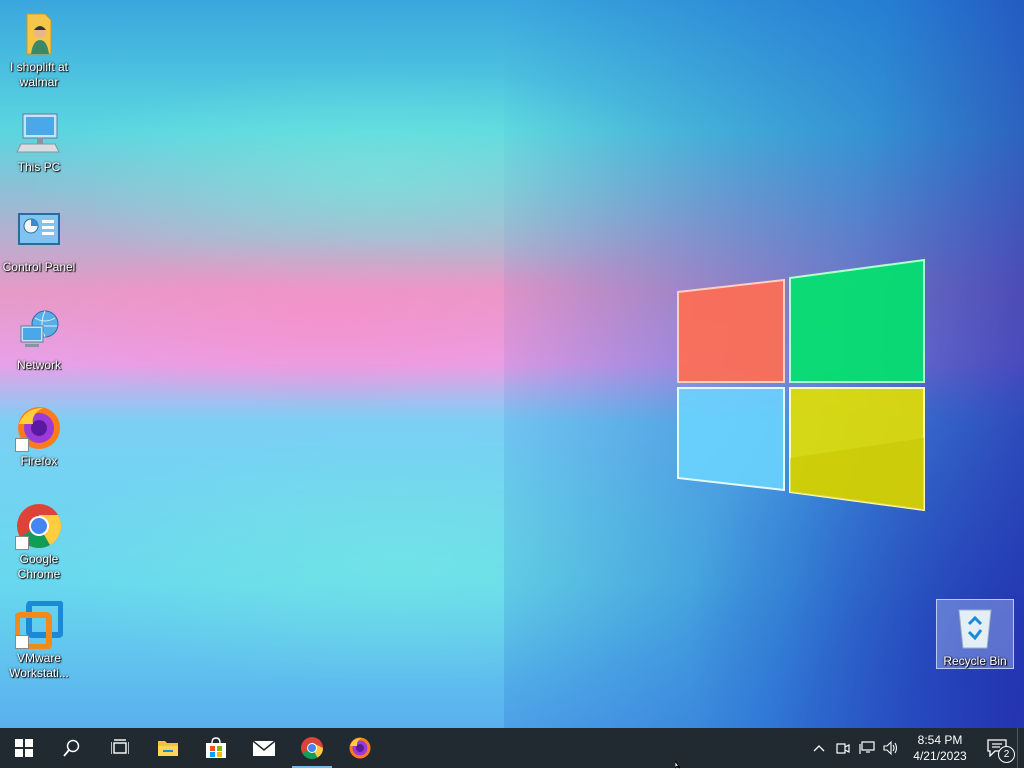 The width and height of the screenshot is (1024, 769). What do you see at coordinates (801, 385) in the screenshot?
I see `windows-logo-wallpaper` at bounding box center [801, 385].